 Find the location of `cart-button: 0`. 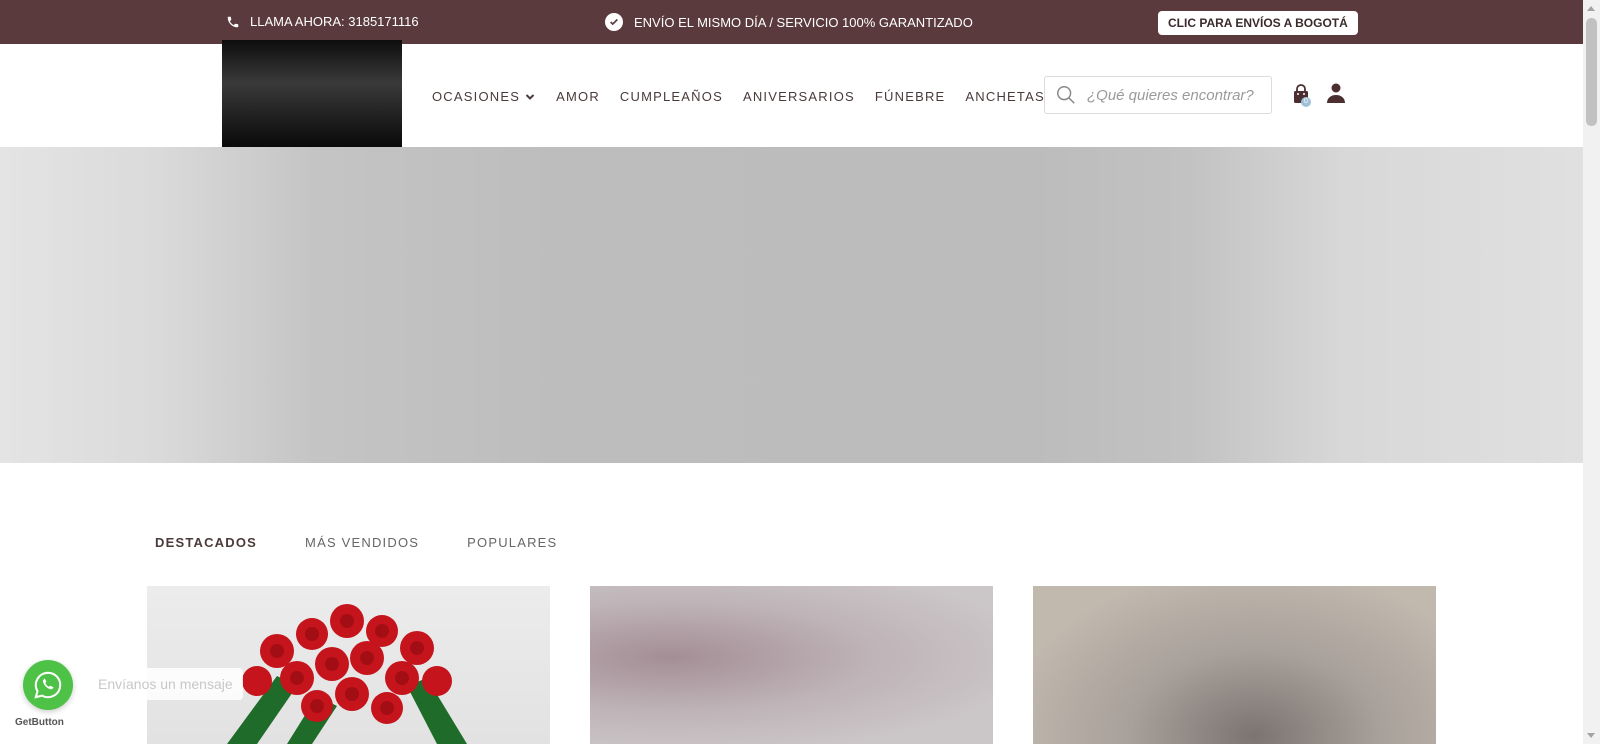

cart-button: 0 is located at coordinates (1302, 95).